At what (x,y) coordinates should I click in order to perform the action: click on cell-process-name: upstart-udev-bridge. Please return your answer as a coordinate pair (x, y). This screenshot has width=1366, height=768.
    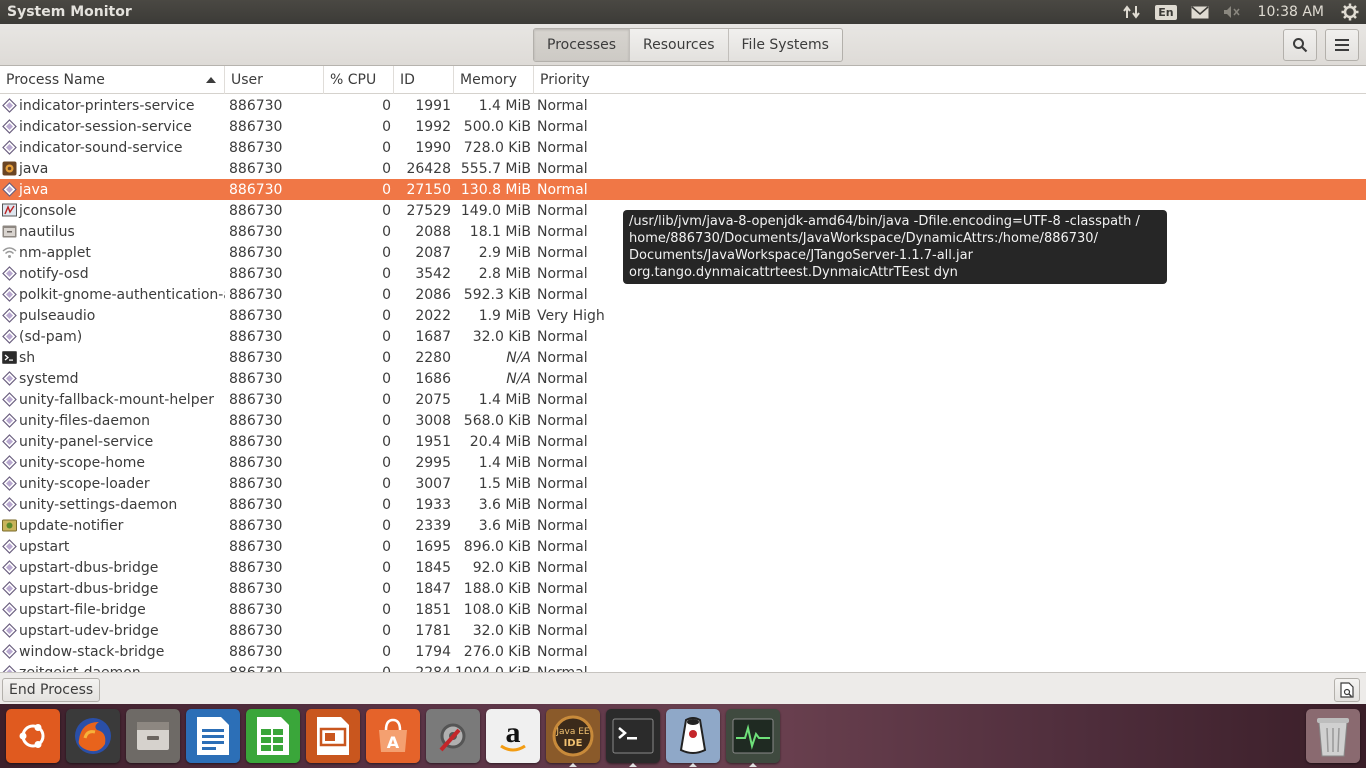
    Looking at the image, I should click on (112, 630).